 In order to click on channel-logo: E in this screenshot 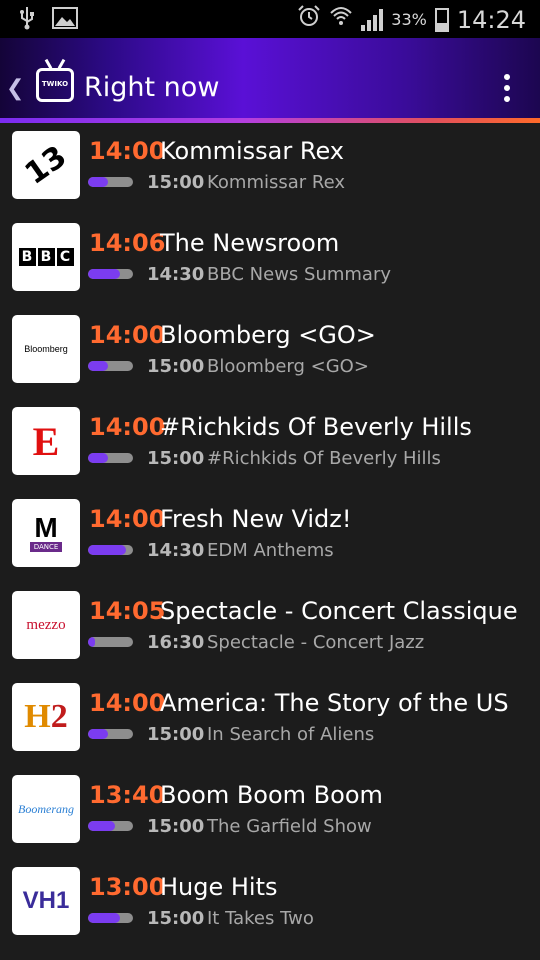, I will do `click(46, 441)`.